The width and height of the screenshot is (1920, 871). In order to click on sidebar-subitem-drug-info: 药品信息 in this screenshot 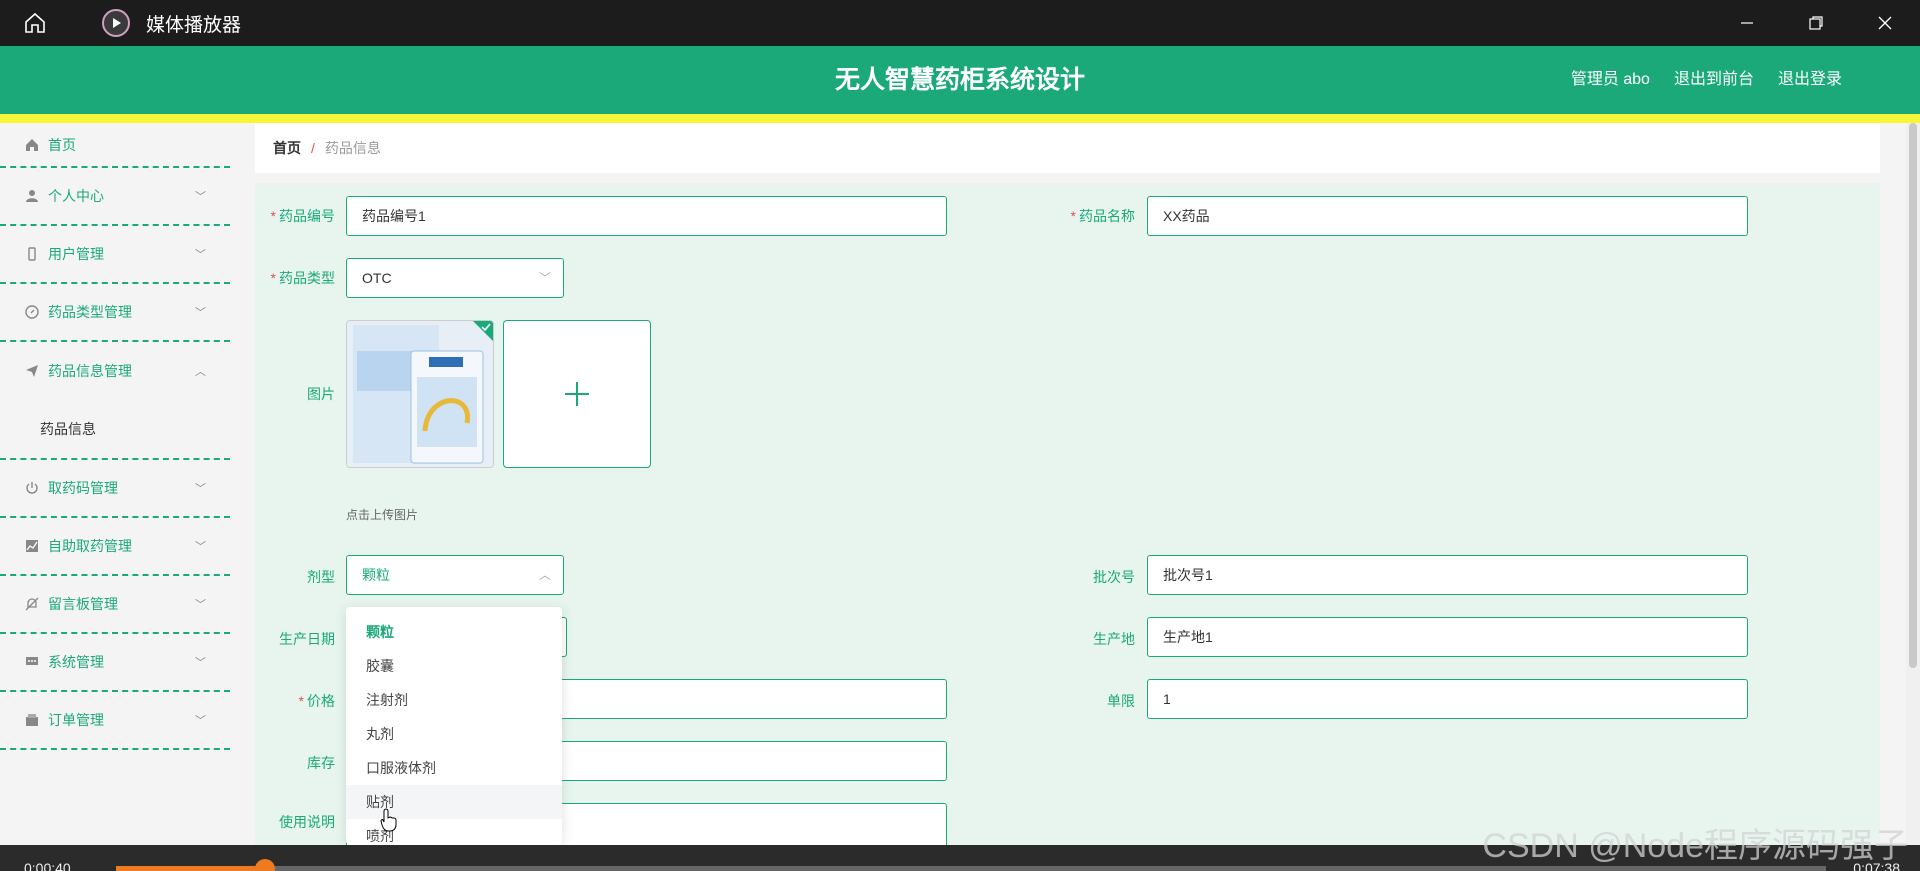, I will do `click(115, 430)`.